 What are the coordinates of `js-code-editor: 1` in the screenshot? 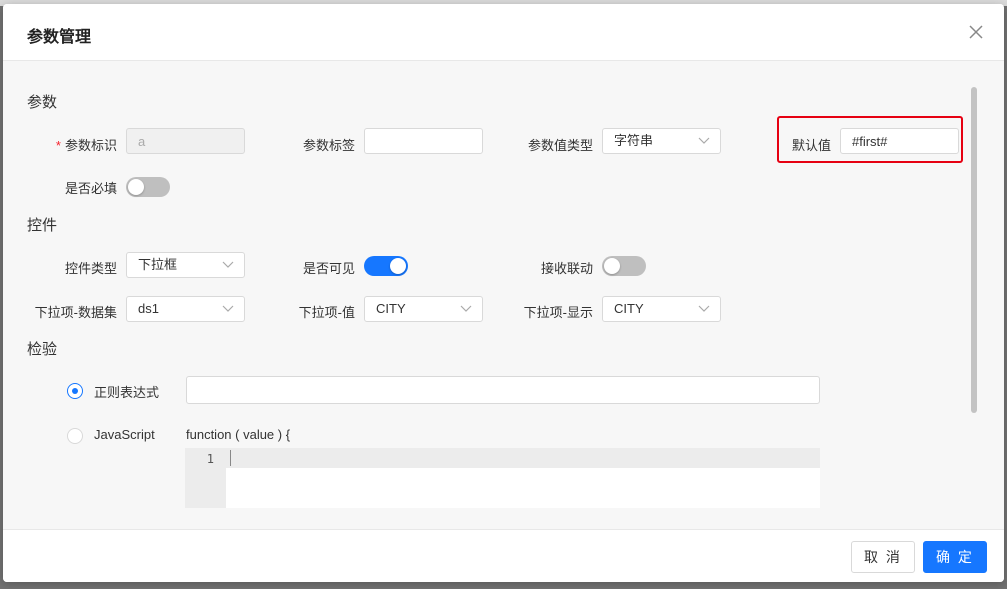 It's located at (502, 478).